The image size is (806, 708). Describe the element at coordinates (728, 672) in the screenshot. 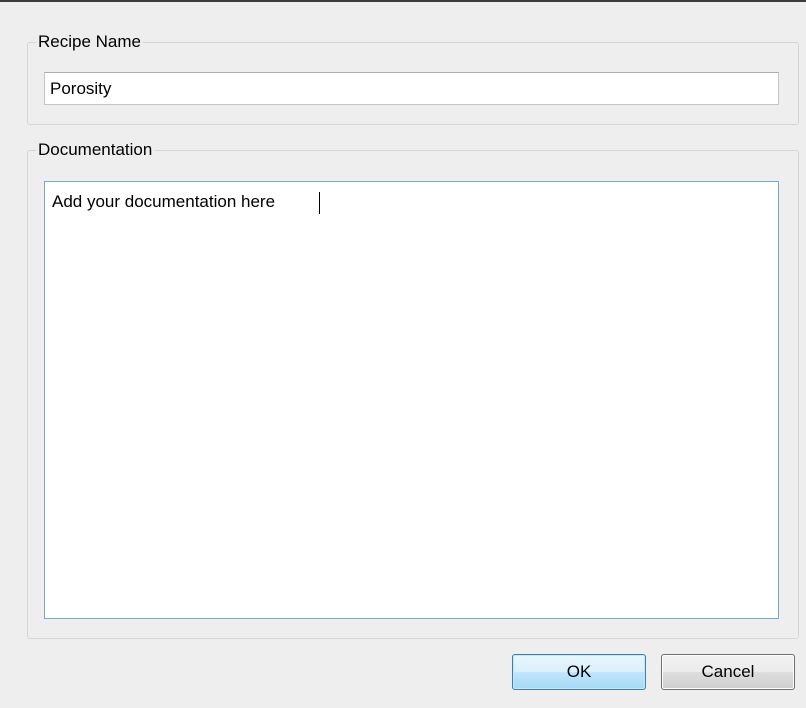

I see `cancel-button: Cancel` at that location.